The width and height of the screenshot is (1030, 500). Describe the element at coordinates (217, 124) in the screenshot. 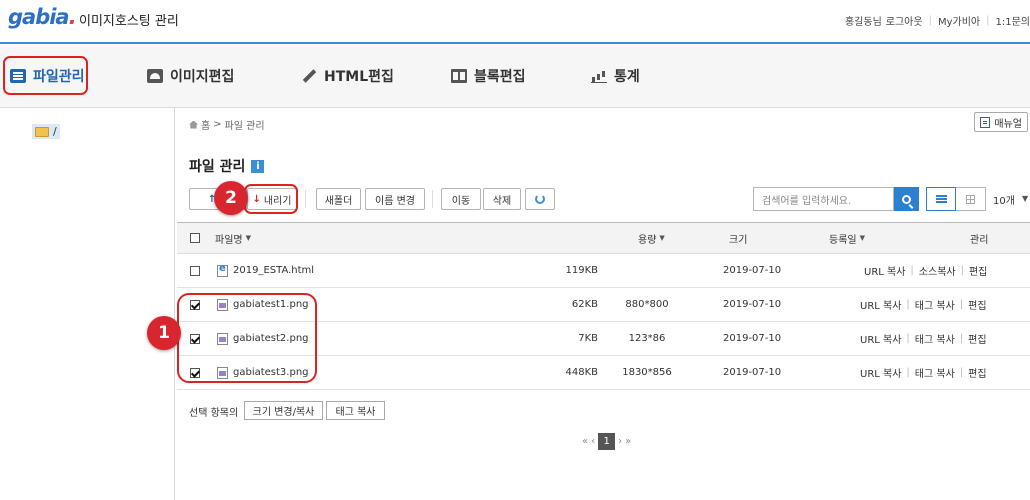

I see `breadcrumb-sep: >` at that location.